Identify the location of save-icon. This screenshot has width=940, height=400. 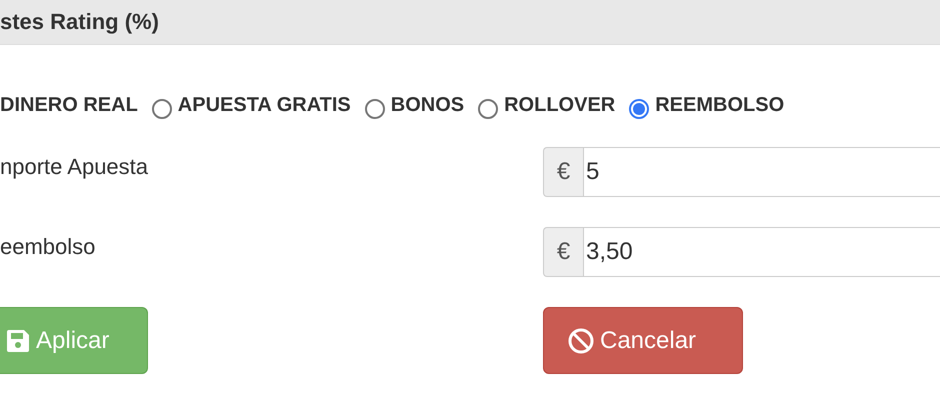
(18, 340).